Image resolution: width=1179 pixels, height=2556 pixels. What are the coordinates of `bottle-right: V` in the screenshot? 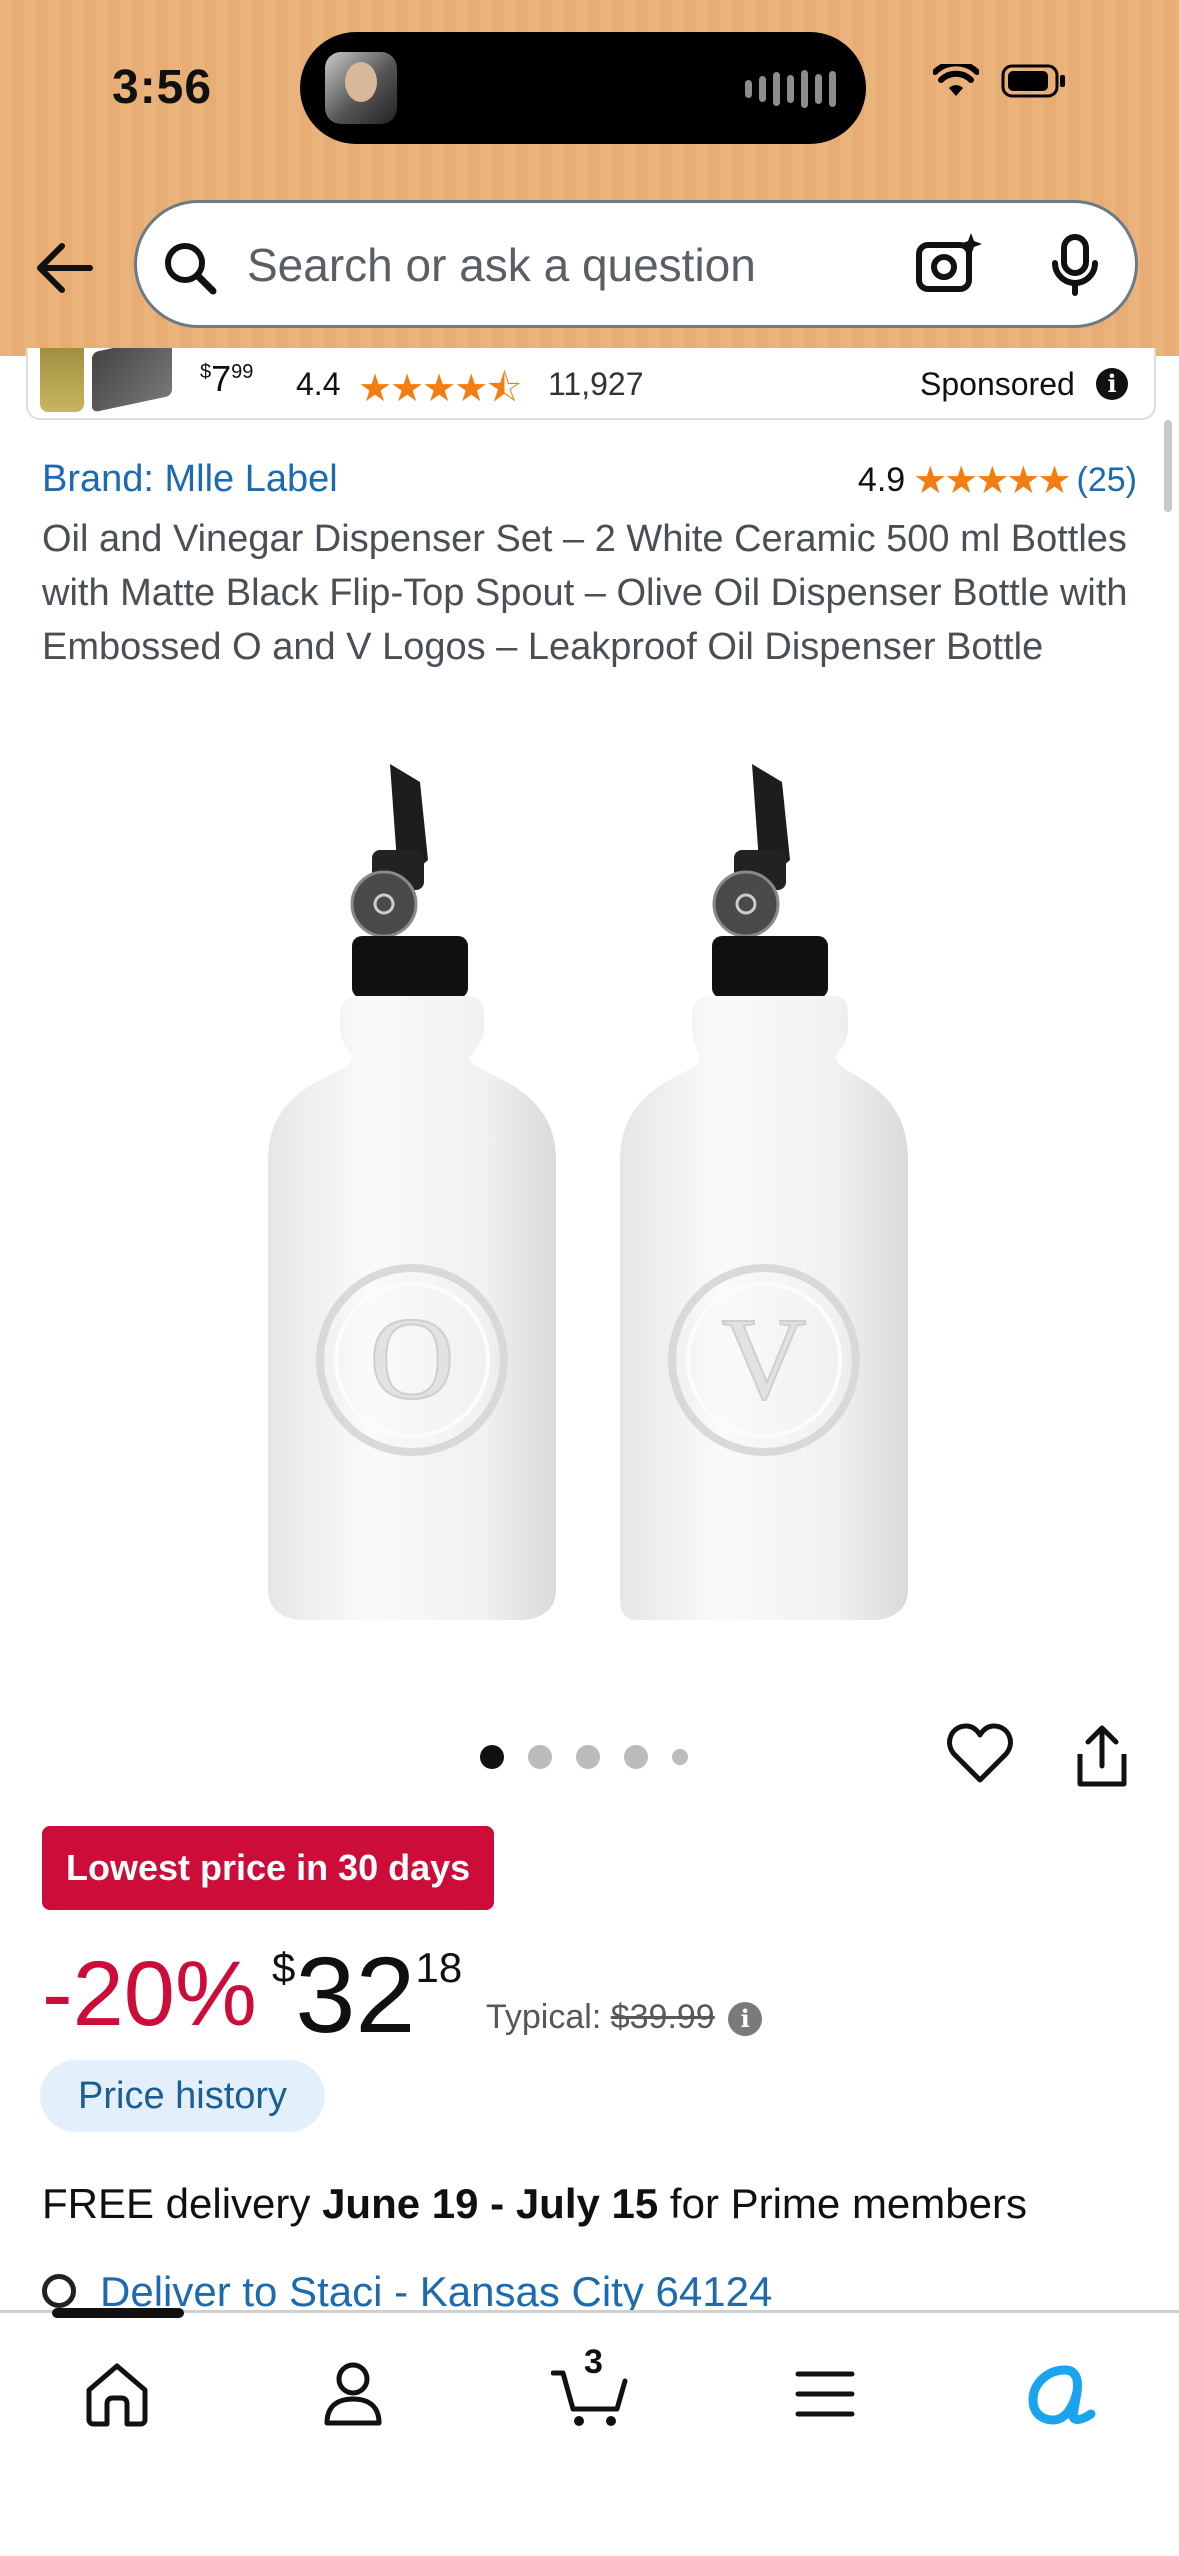 It's located at (764, 1192).